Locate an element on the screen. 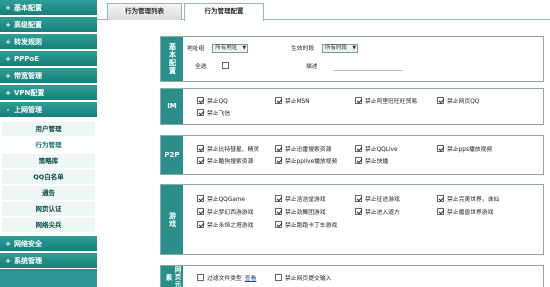  address-group-label: 地址组 is located at coordinates (196, 49).